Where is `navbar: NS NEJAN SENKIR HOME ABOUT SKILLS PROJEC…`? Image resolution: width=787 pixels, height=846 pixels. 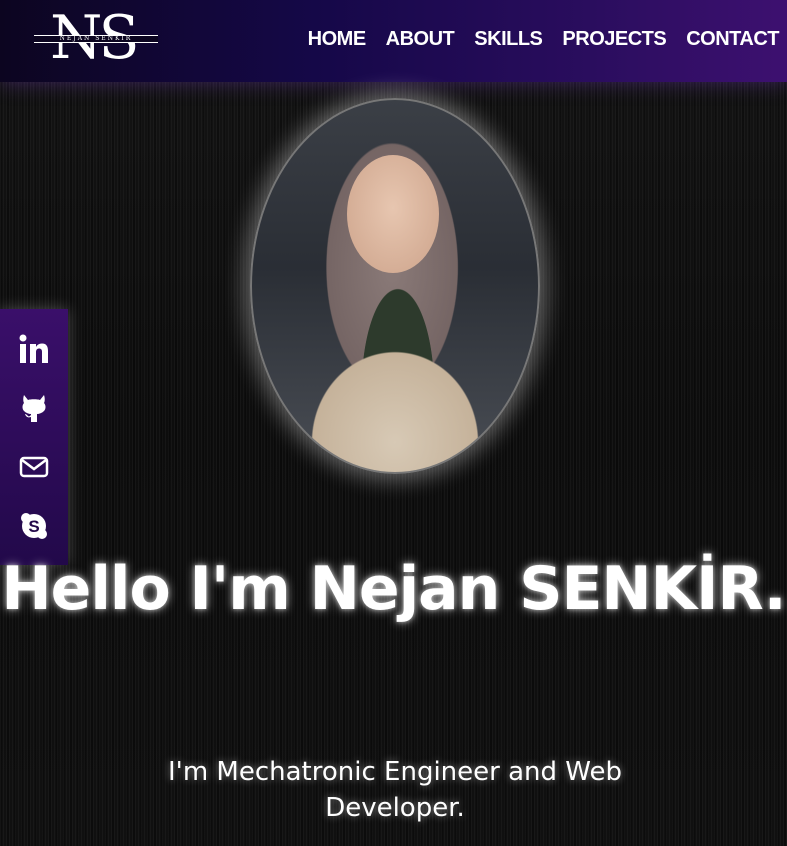 navbar: NS NEJAN SENKIR HOME ABOUT SKILLS PROJEC… is located at coordinates (393, 41).